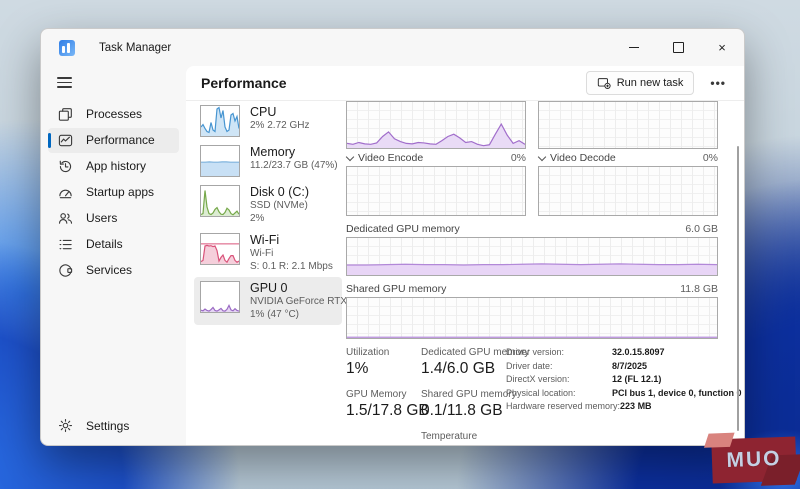 This screenshot has width=800, height=489. Describe the element at coordinates (532, 256) in the screenshot. I see `dedicated-gpu-memory-chart` at that location.